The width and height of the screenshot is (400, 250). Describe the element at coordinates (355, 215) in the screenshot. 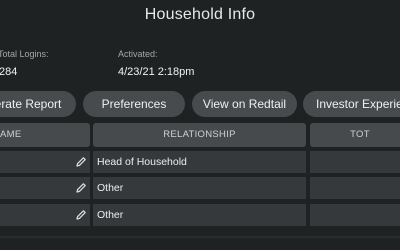

I see `table-row-3-total` at that location.